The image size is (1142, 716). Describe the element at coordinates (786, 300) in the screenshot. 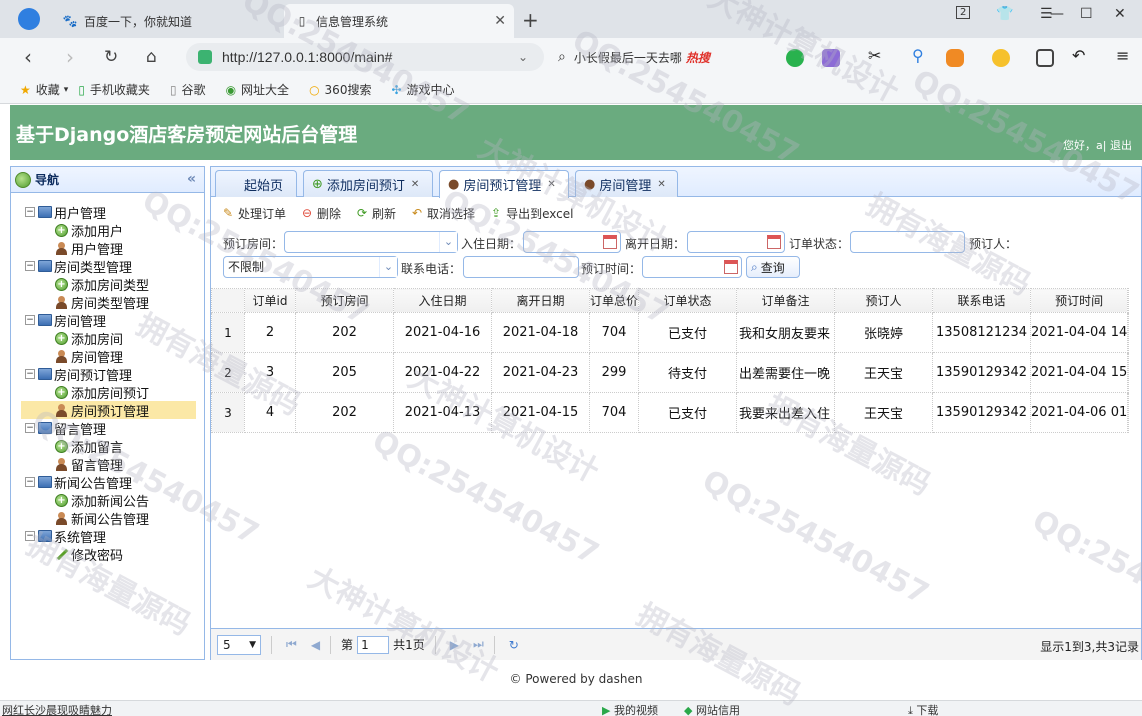

I see `column-header: 订单备注` at that location.